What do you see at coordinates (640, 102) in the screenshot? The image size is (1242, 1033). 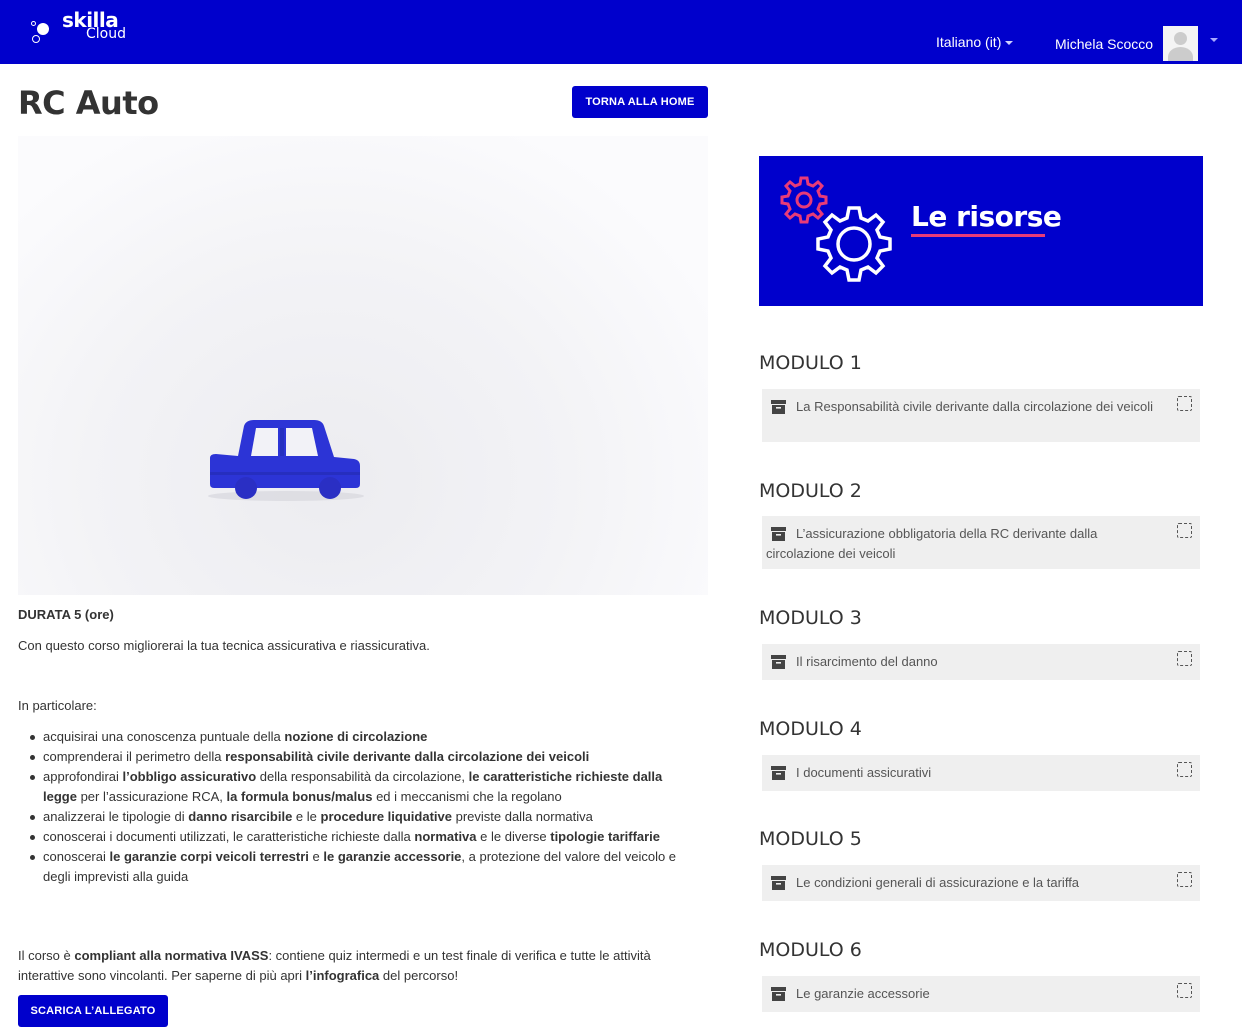 I see `back-home-button: TORNA ALLA HOME` at bounding box center [640, 102].